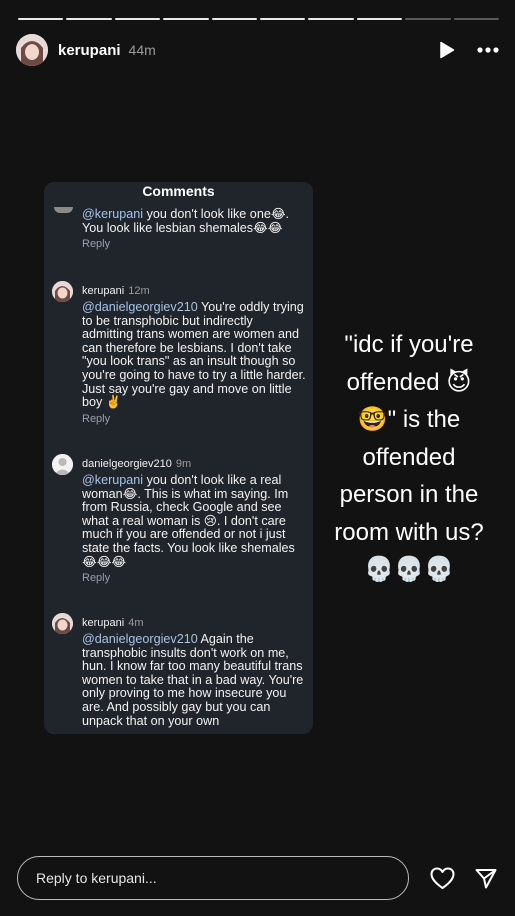  What do you see at coordinates (142, 50) in the screenshot?
I see `story-time: 44m` at bounding box center [142, 50].